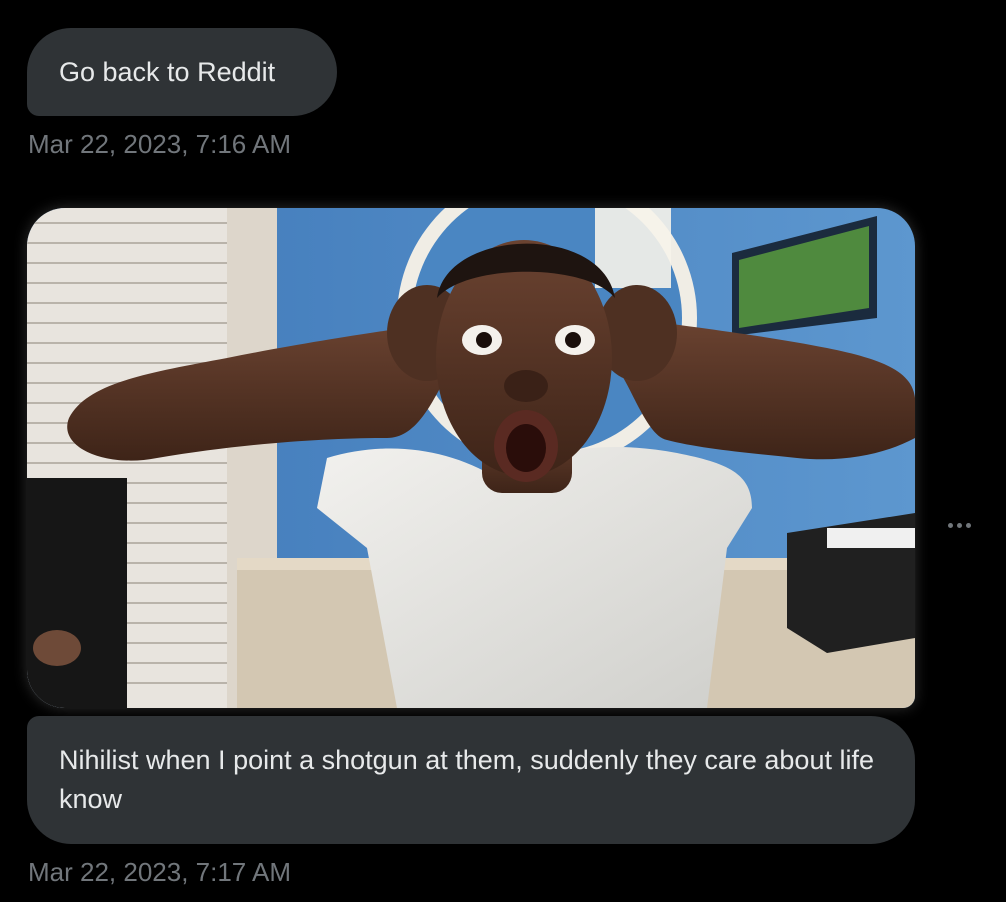 This screenshot has width=1006, height=902. I want to click on message-timestamp: Mar 22, 2023, 7:17 AM, so click(160, 872).